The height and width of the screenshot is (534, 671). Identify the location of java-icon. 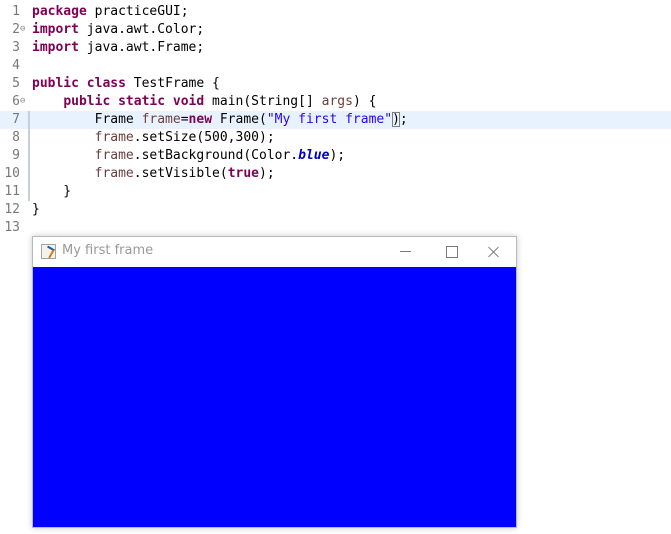
(48, 251).